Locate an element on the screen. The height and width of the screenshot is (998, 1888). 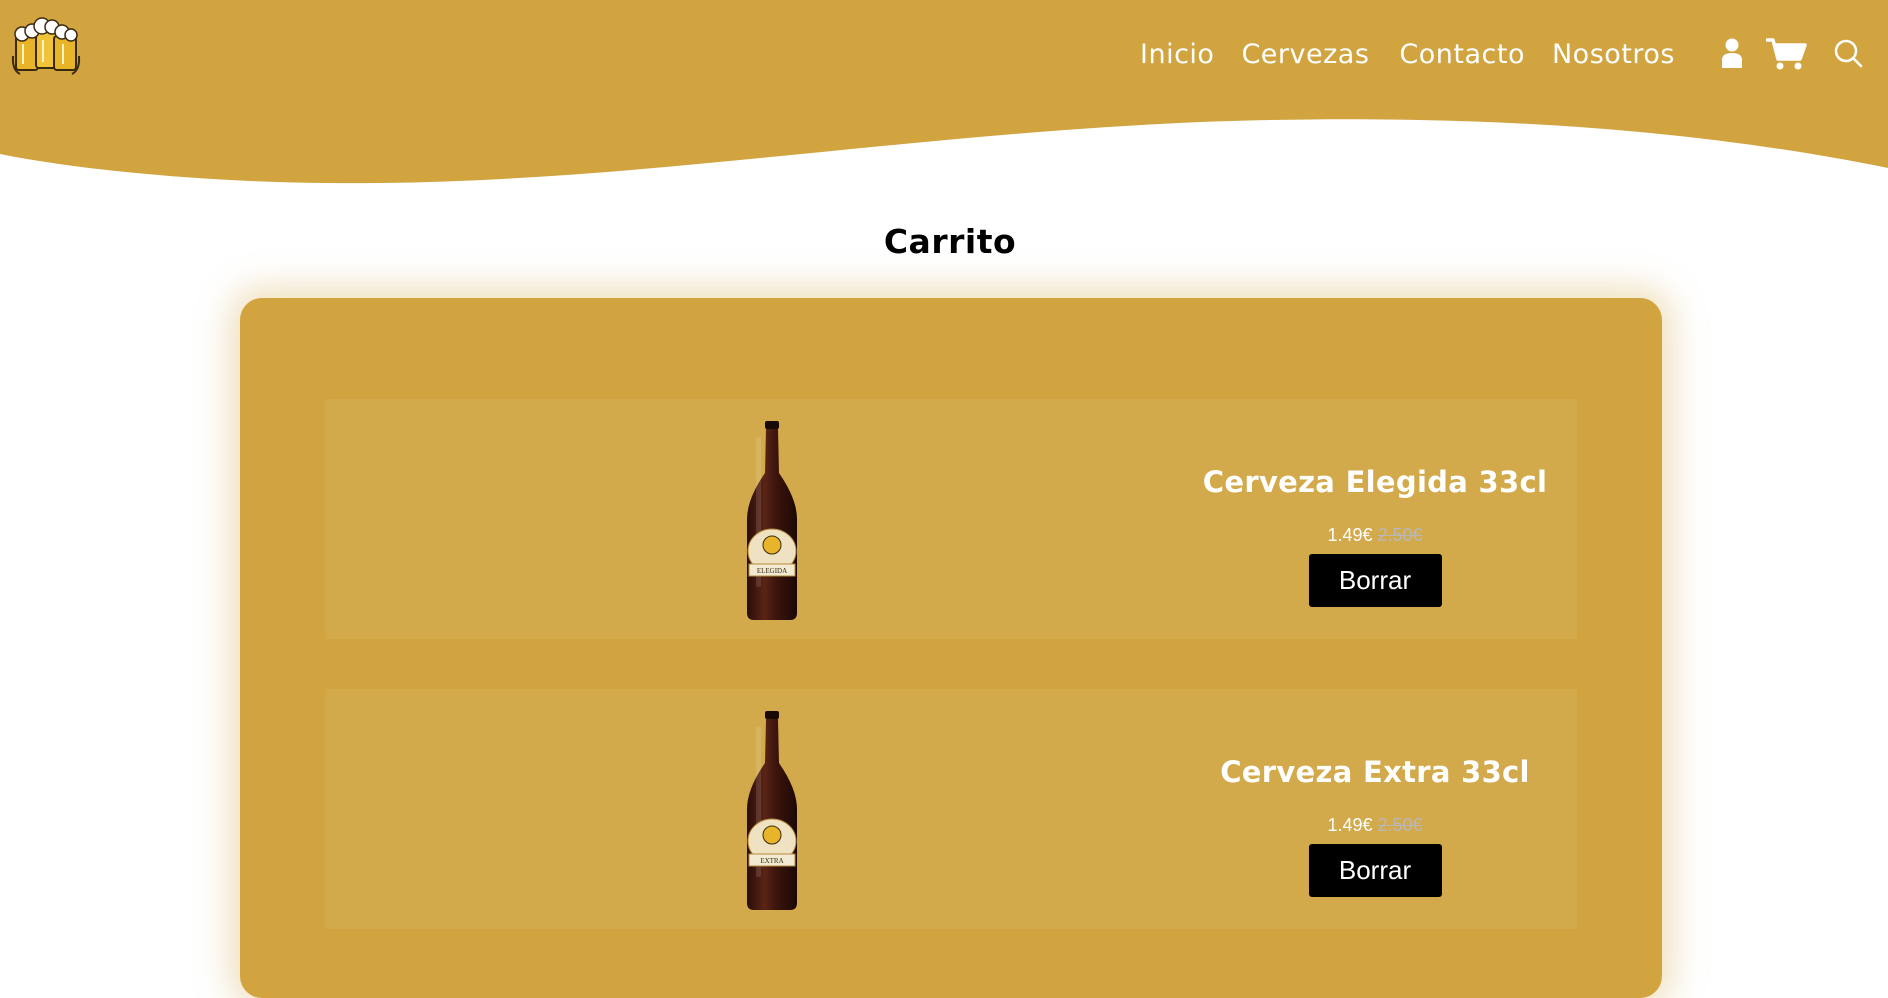
item-name: Cerveza Extra 33cl is located at coordinates (1375, 772).